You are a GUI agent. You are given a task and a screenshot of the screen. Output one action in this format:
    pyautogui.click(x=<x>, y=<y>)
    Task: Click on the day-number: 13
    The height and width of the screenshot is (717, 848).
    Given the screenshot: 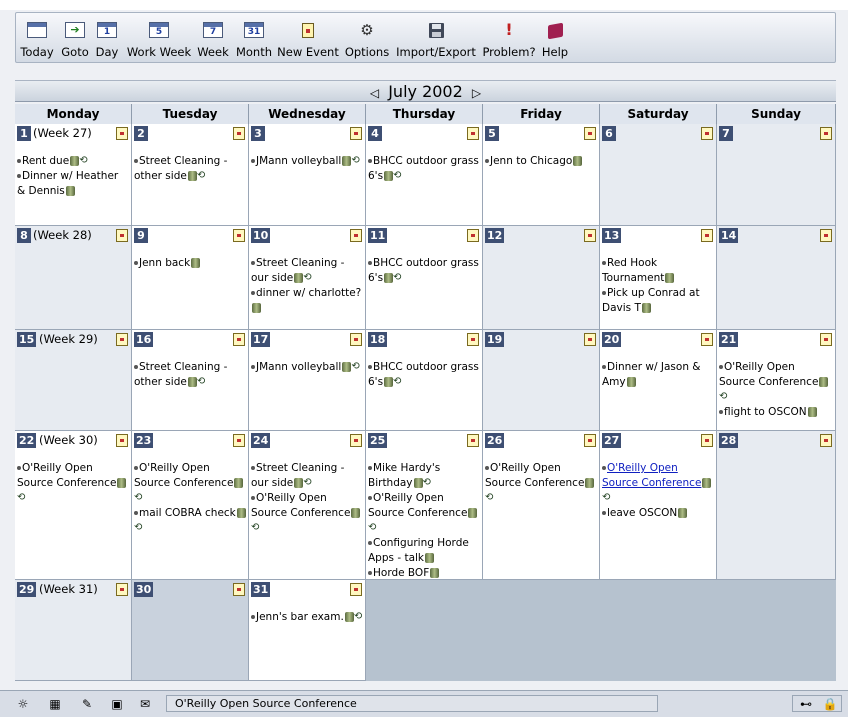 What is the action you would take?
    pyautogui.click(x=612, y=235)
    